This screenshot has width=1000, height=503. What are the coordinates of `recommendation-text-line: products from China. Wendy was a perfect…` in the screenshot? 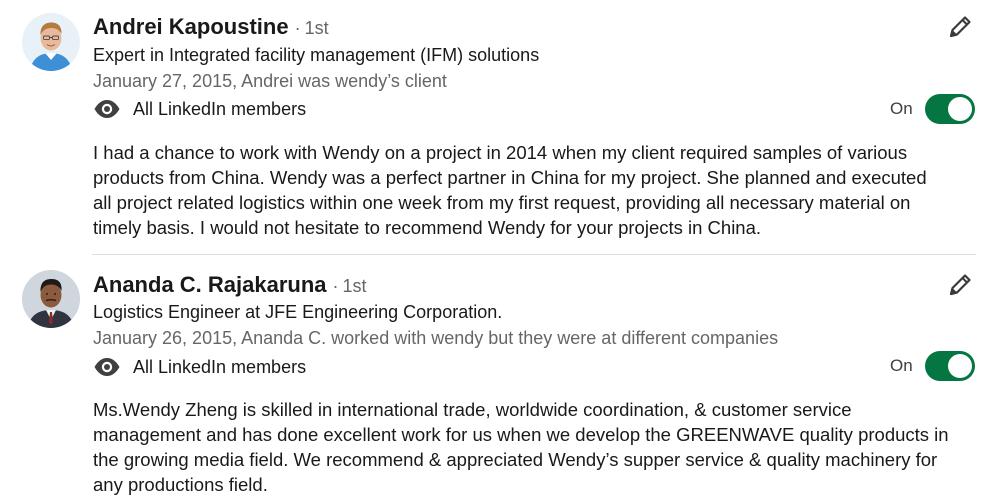 It's located at (510, 177).